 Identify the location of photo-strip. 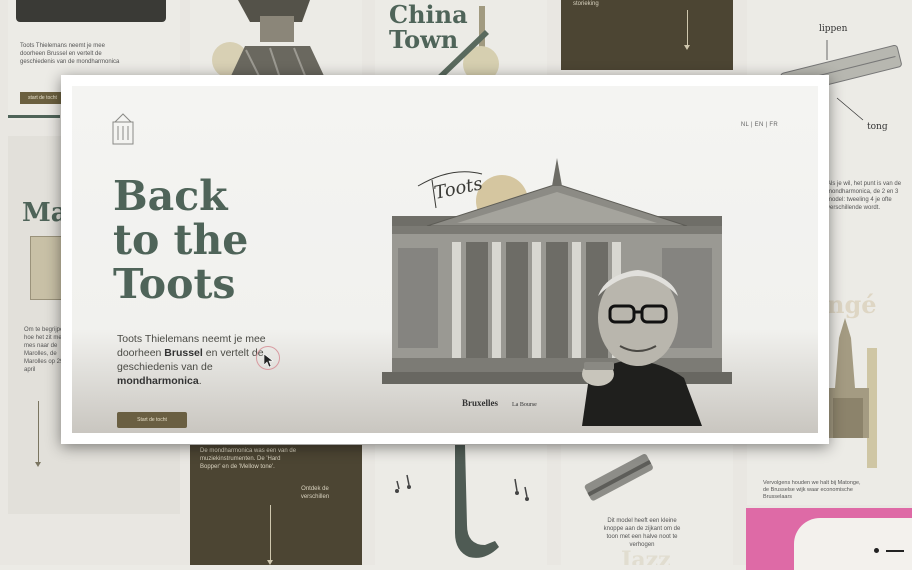
(91, 11).